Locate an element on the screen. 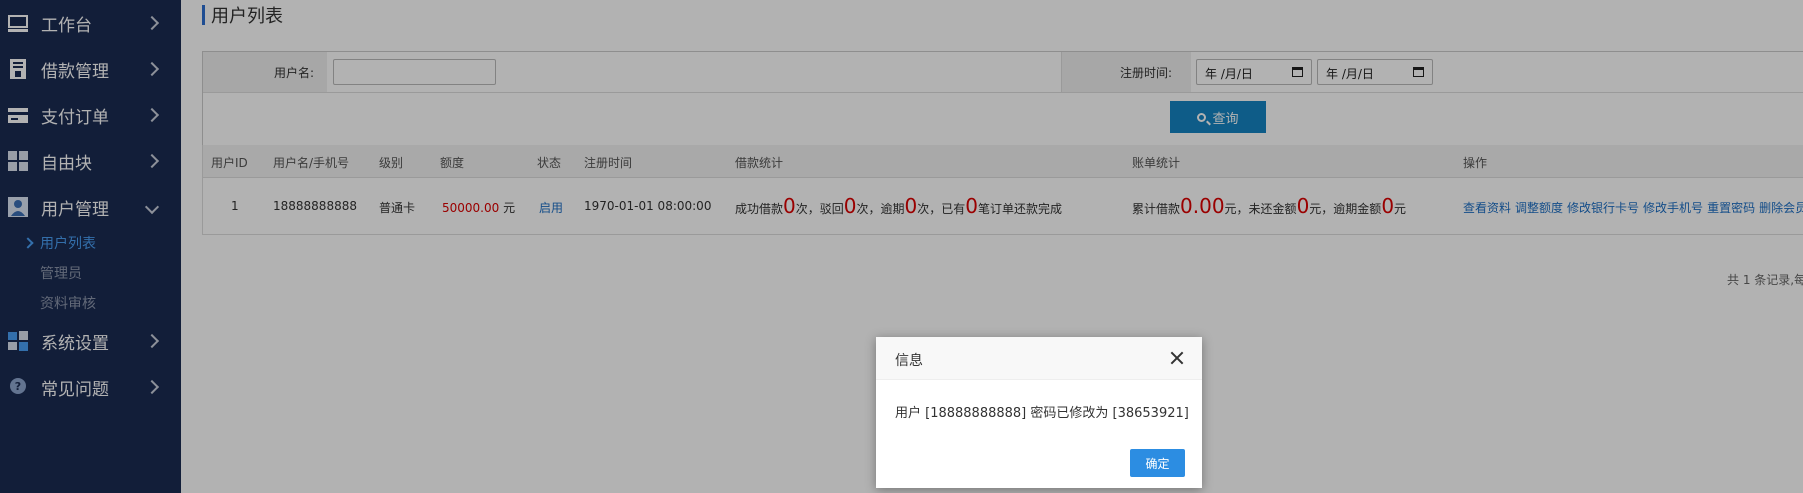 The width and height of the screenshot is (1803, 493). dialog-title: 信息 is located at coordinates (909, 361).